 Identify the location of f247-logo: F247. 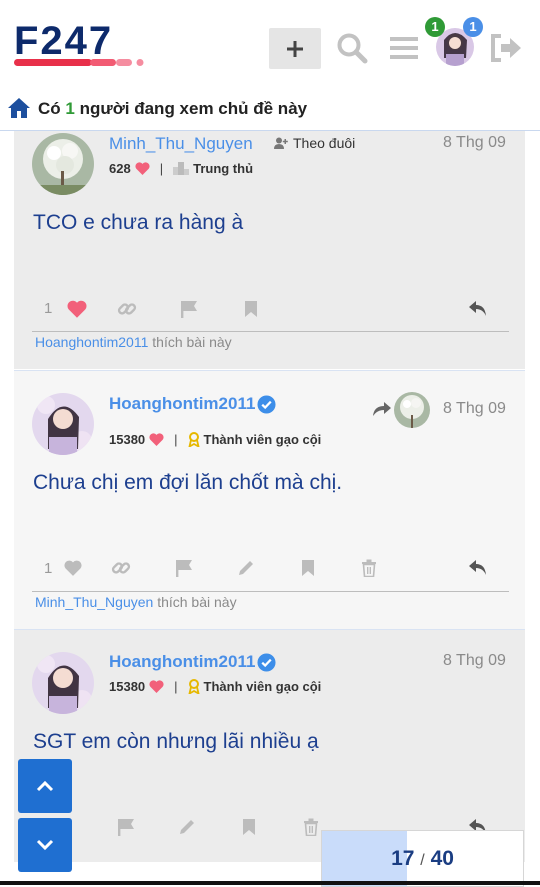
(96, 44).